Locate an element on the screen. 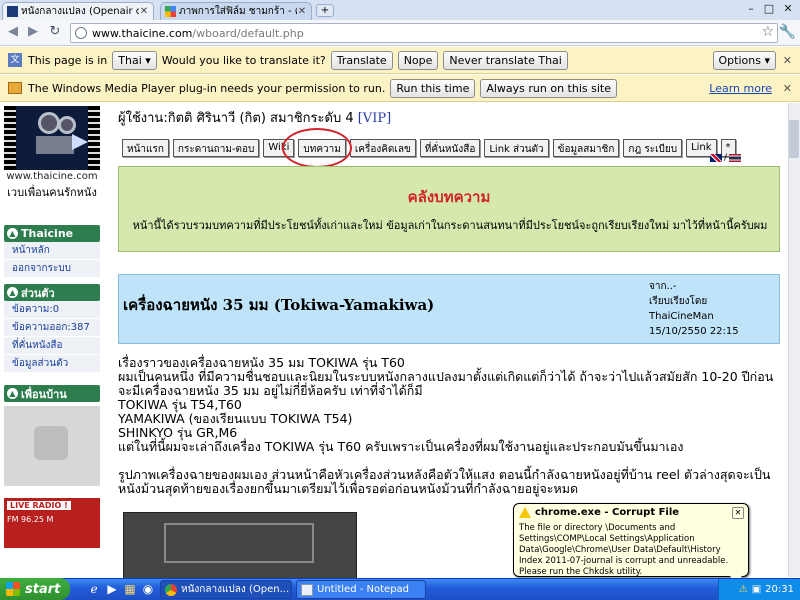  sidebar-section-personal: ▲ ส่วนตัว is located at coordinates (52, 292).